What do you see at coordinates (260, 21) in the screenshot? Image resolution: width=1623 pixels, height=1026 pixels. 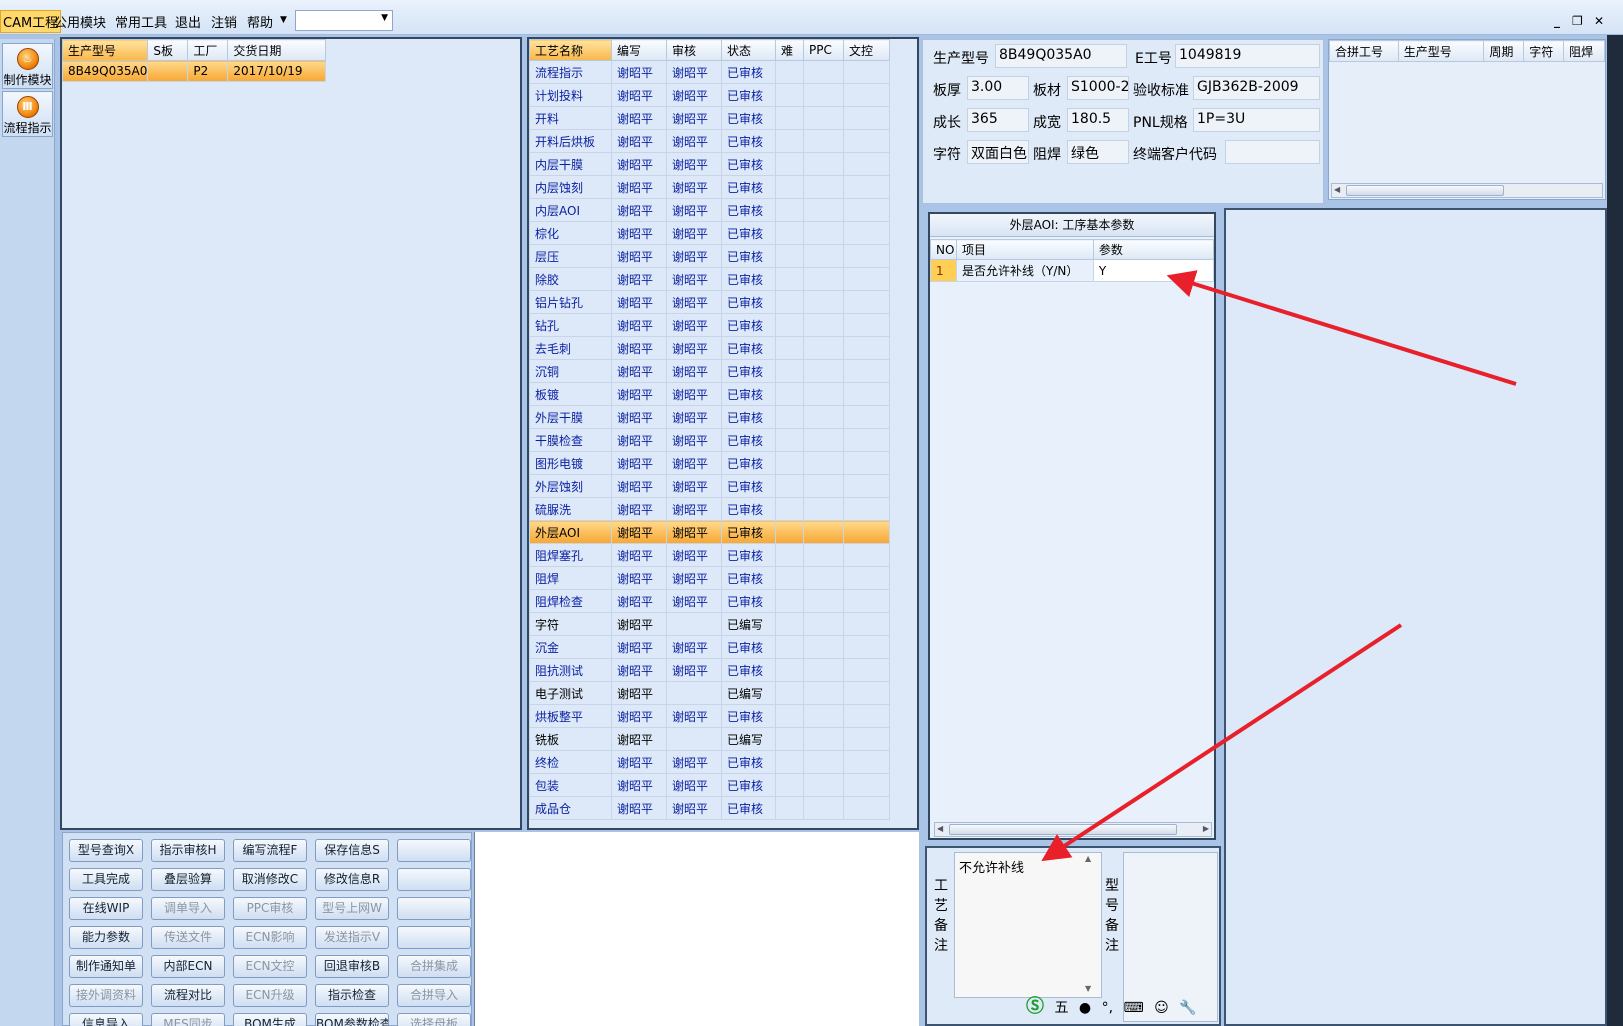 I see `menu-help: 帮助` at bounding box center [260, 21].